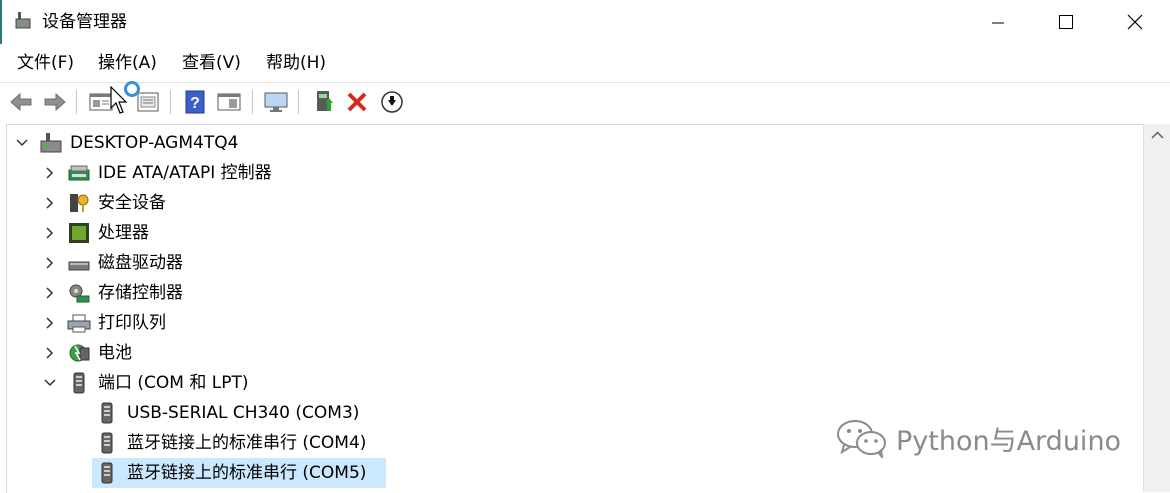 This screenshot has width=1170, height=493. I want to click on back-icon, so click(21, 102).